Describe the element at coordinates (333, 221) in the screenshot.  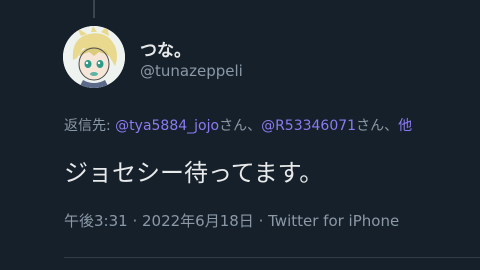
I see `tweet-source: Twitter for iPhone` at that location.